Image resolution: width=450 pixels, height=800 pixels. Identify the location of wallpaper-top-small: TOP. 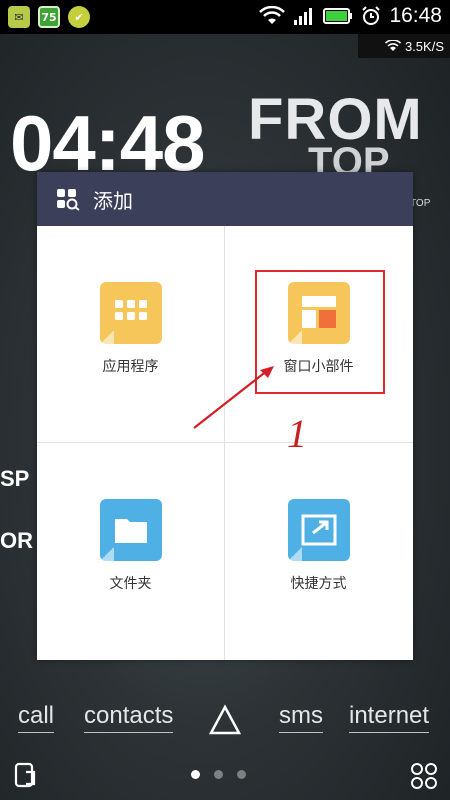
(420, 203).